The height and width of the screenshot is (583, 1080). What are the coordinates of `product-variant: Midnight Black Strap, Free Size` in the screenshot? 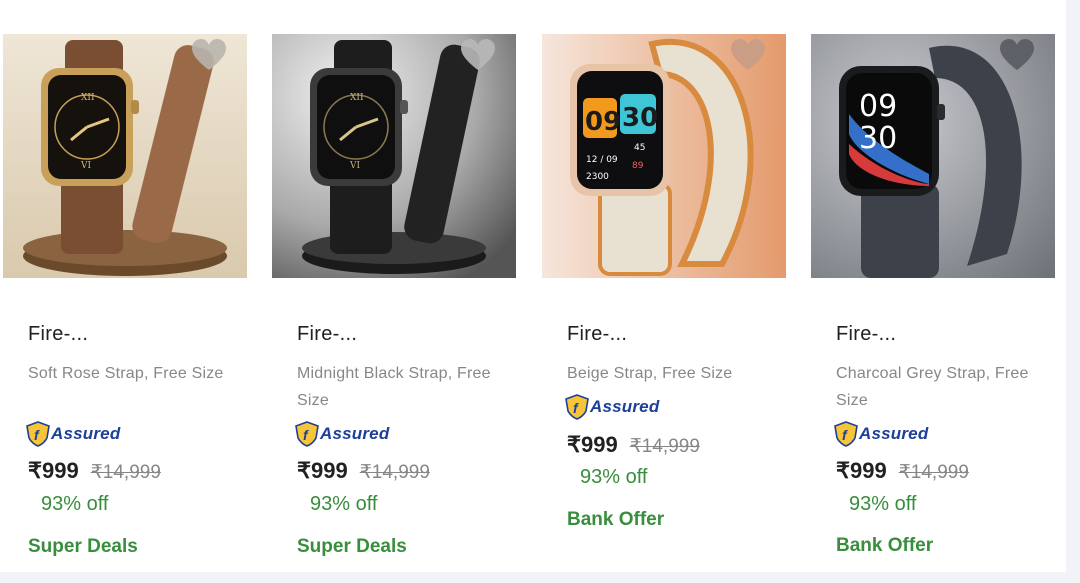 It's located at (394, 387).